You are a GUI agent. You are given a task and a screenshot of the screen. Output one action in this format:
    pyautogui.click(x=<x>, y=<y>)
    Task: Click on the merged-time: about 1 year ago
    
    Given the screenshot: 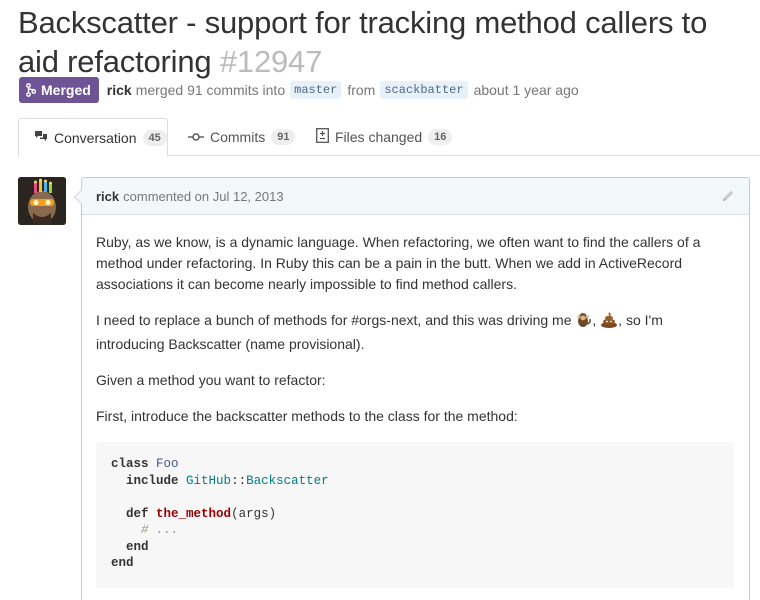 What is the action you would take?
    pyautogui.click(x=526, y=90)
    